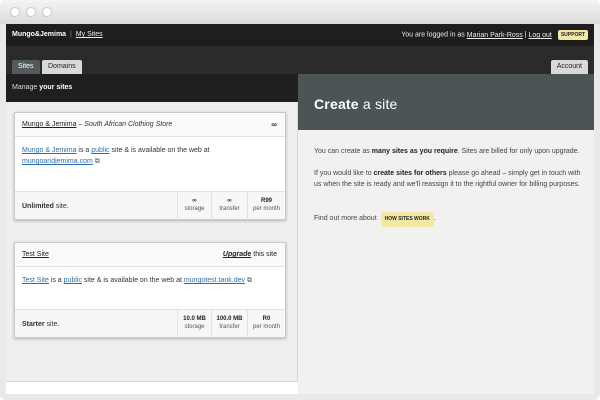 The width and height of the screenshot is (600, 400). I want to click on p2-bold: create sites for others, so click(410, 173).